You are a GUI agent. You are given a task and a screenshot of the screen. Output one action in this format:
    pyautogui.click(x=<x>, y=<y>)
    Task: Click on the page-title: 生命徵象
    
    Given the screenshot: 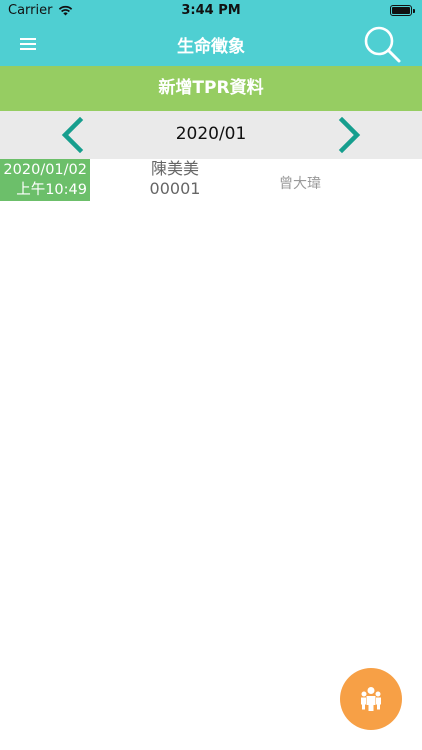 What is the action you would take?
    pyautogui.click(x=211, y=47)
    